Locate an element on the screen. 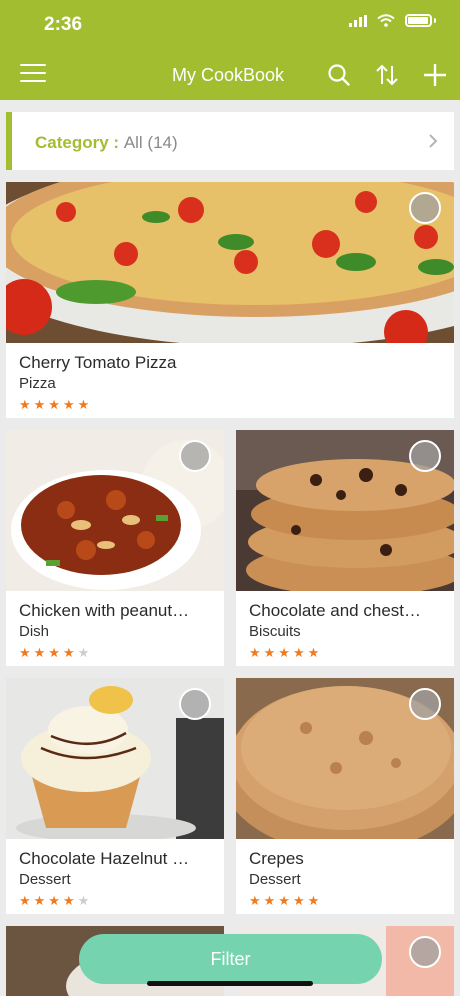  sort-icon is located at coordinates (387, 75).